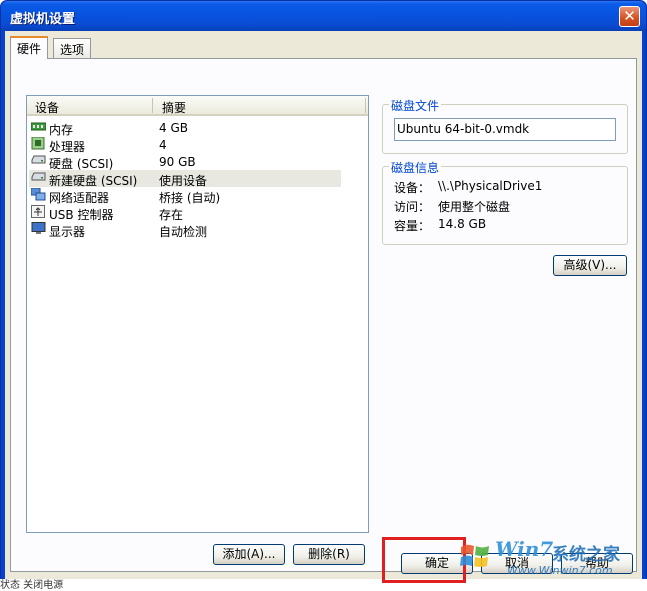 The image size is (647, 591). What do you see at coordinates (38, 126) in the screenshot?
I see `memory-icon` at bounding box center [38, 126].